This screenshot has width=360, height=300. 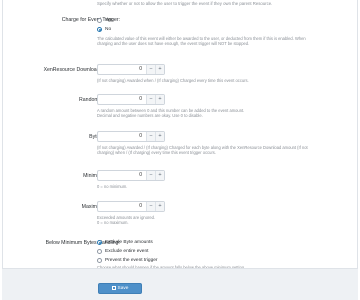 I want to click on radio-prevent-trigger-label: Prevent the event trigger, so click(x=131, y=260).